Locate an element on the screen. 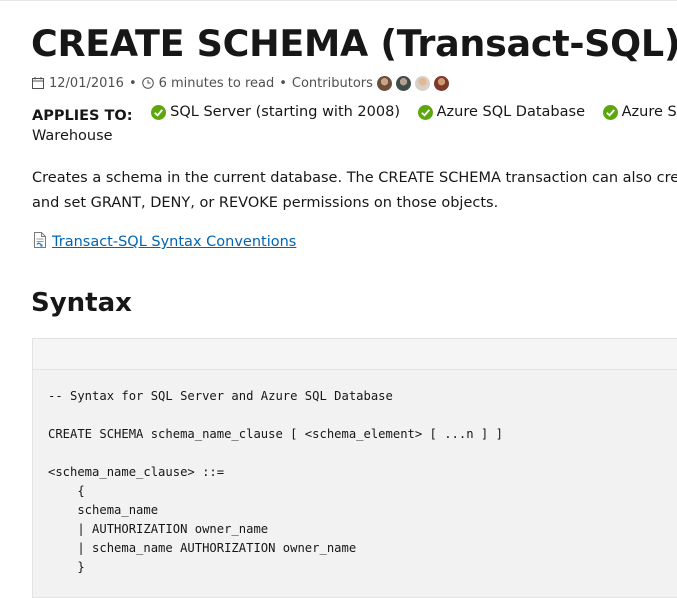  applies-to-label: APPLIES TO: is located at coordinates (82, 115).